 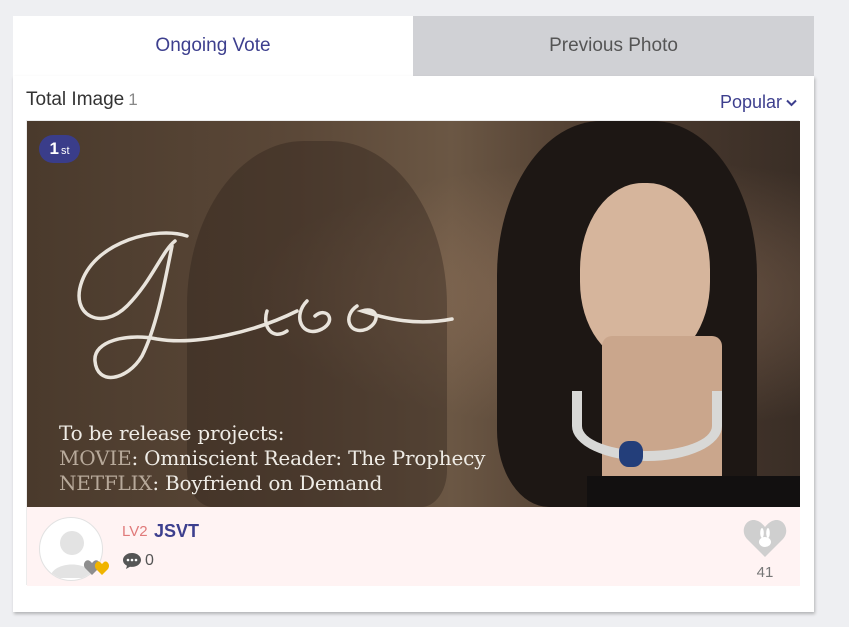 I want to click on total-image-number: 1, so click(x=133, y=99).